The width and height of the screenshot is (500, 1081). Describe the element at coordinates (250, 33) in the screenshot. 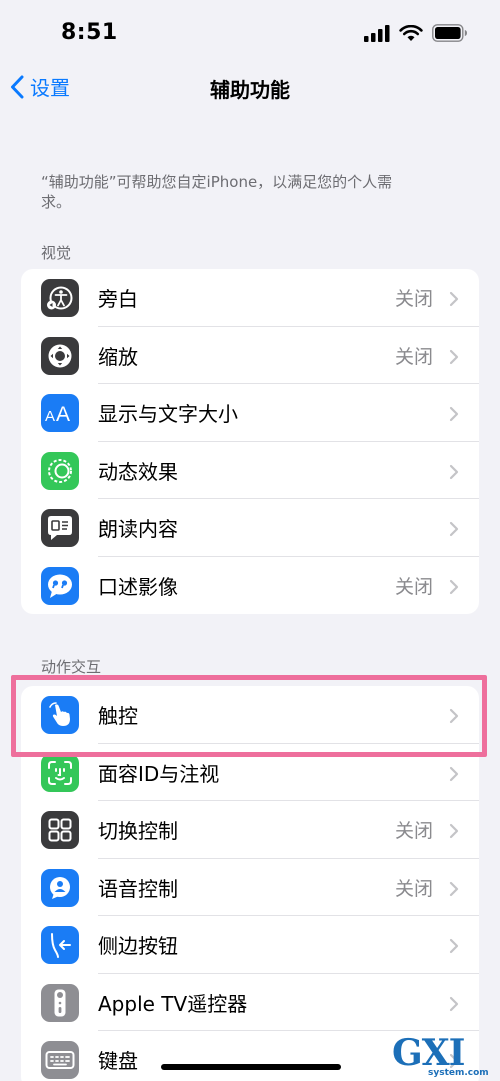

I see `status-bar: 8:51` at that location.